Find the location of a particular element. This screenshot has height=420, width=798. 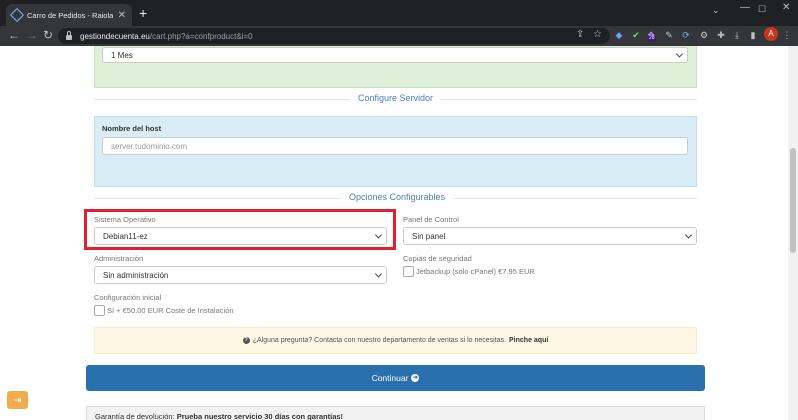

bookmark-star-icon: ☆ is located at coordinates (597, 34).